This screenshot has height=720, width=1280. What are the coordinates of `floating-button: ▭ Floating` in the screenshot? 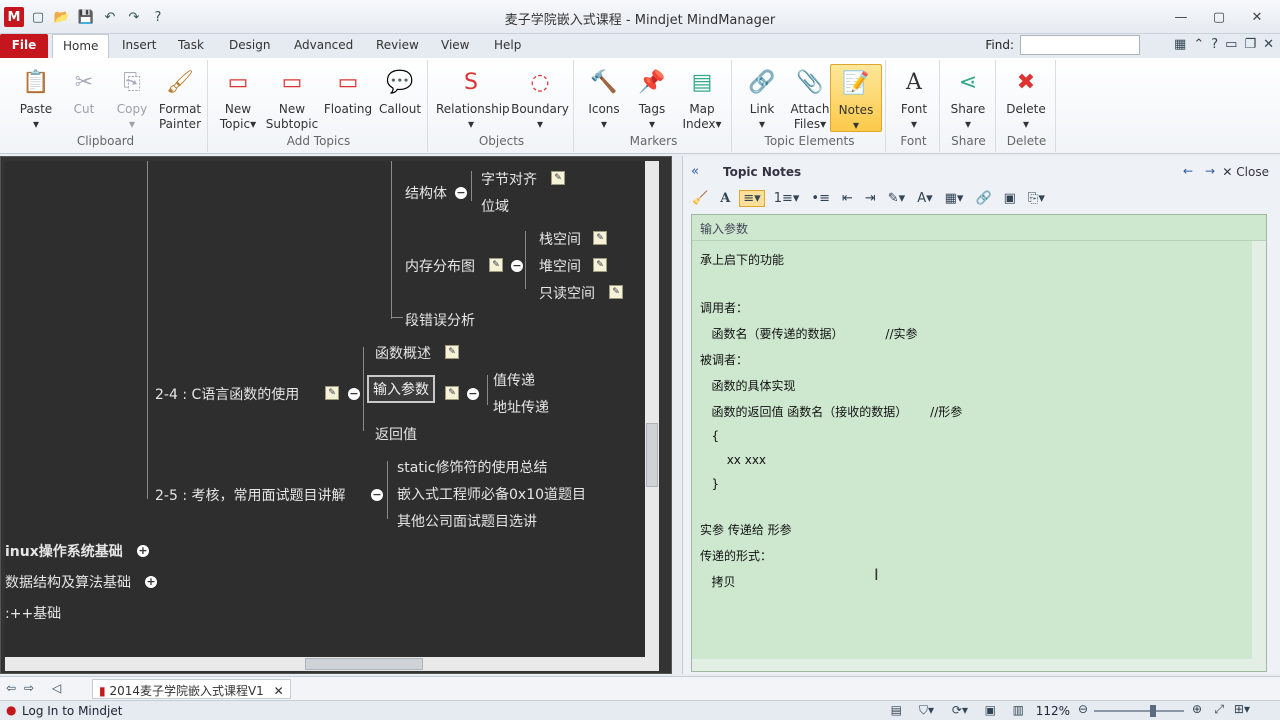 It's located at (348, 90).